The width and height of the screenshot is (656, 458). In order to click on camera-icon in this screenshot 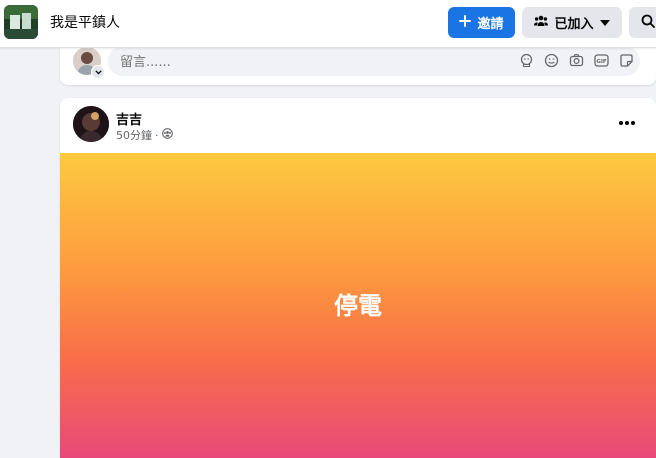, I will do `click(576, 60)`.